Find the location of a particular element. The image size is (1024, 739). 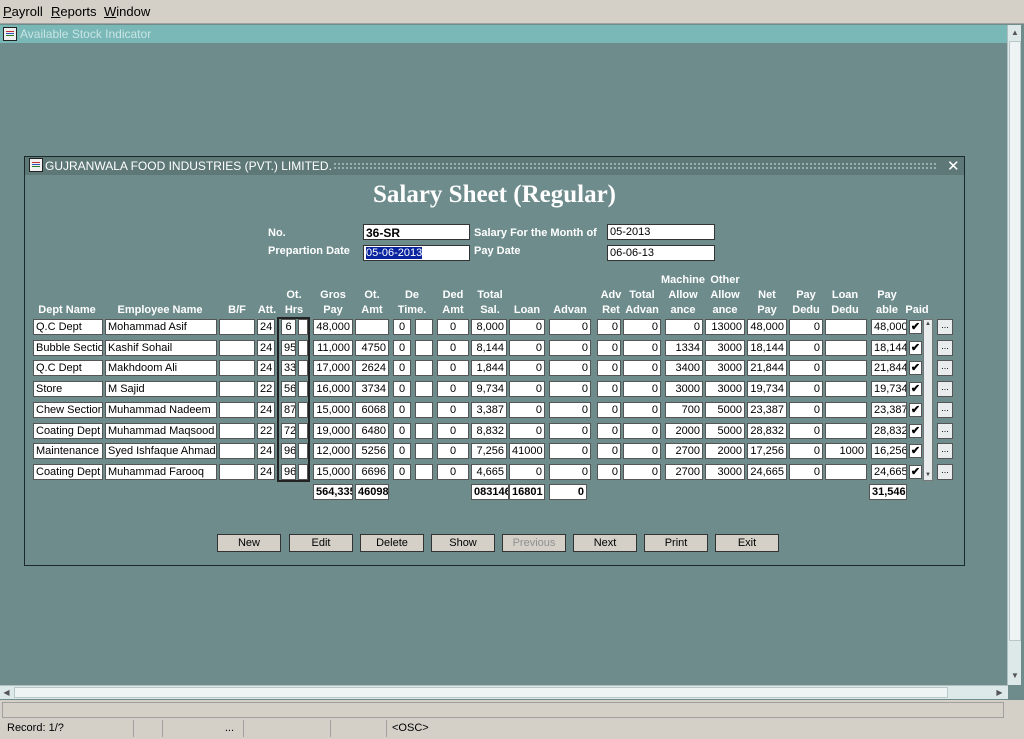

menu-window: Window is located at coordinates (127, 11).